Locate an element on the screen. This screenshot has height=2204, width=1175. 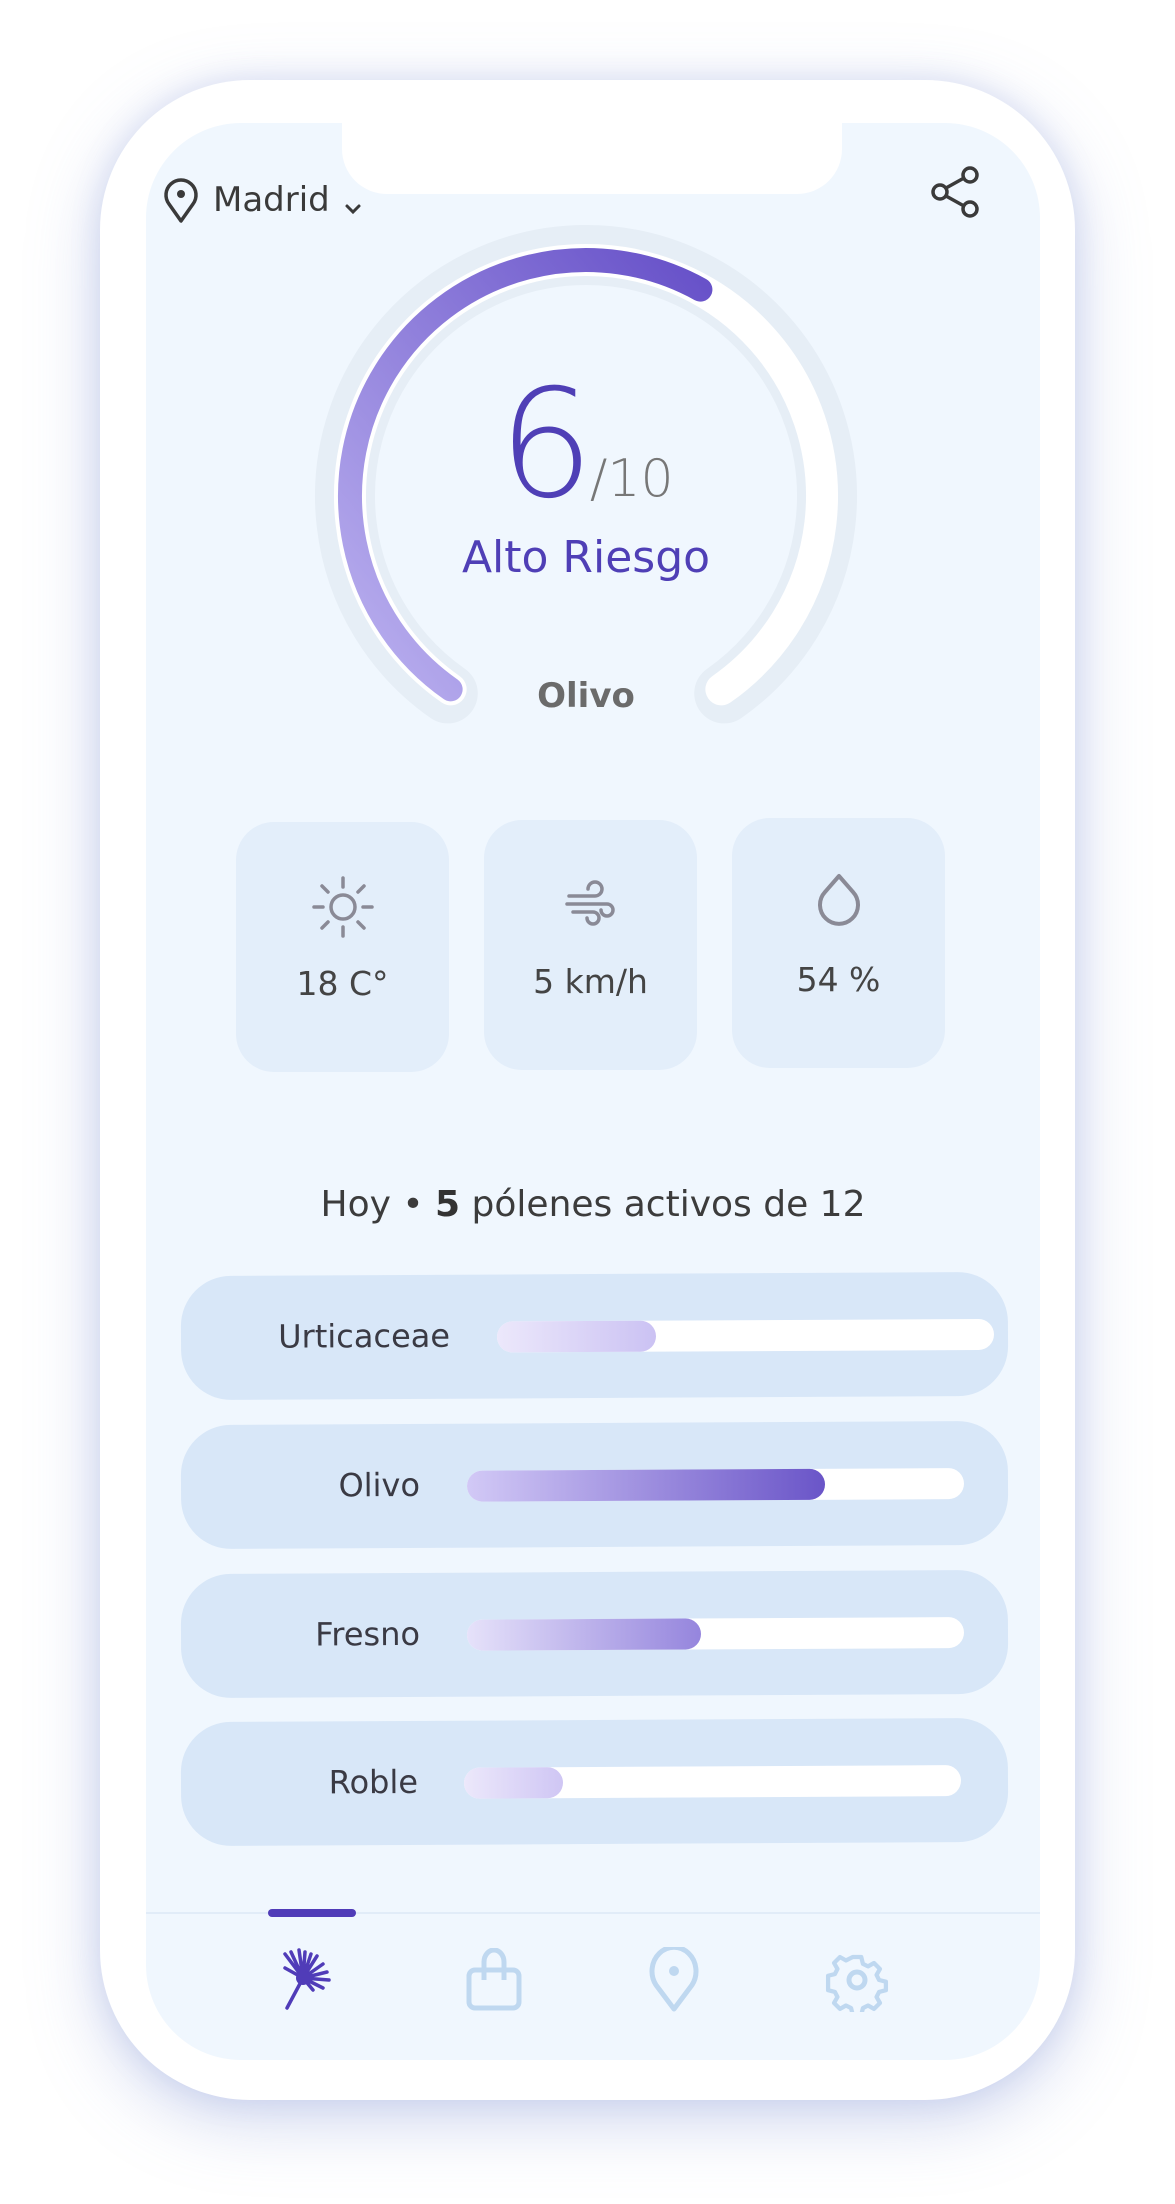
humidity-value: 54 % is located at coordinates (838, 979).